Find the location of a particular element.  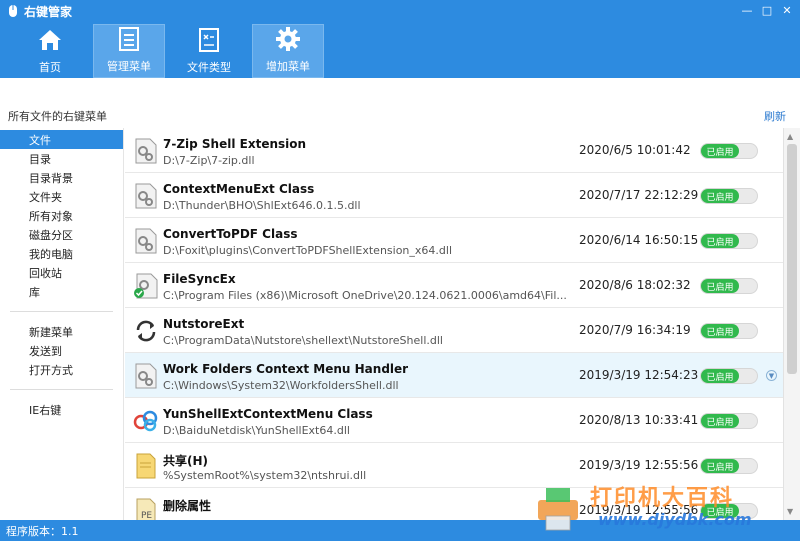

app-mouse-icon is located at coordinates (13, 11).